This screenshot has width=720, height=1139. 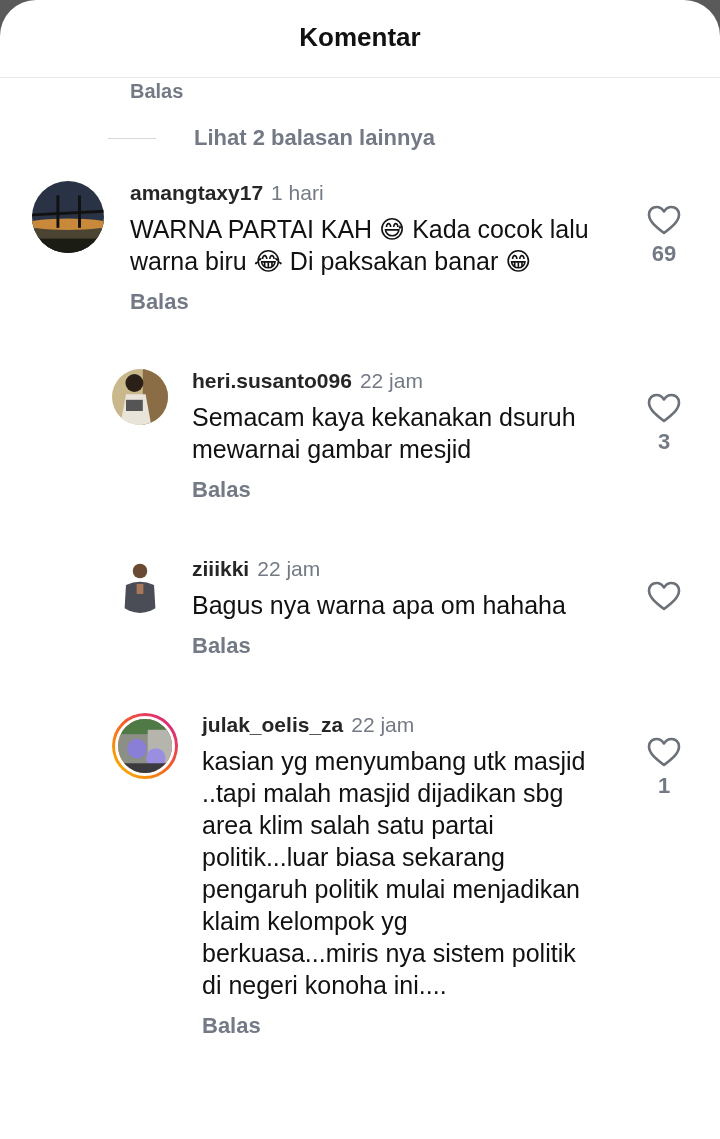 What do you see at coordinates (379, 605) in the screenshot?
I see `comment-text: Bagus nya warna apa om hahaha` at bounding box center [379, 605].